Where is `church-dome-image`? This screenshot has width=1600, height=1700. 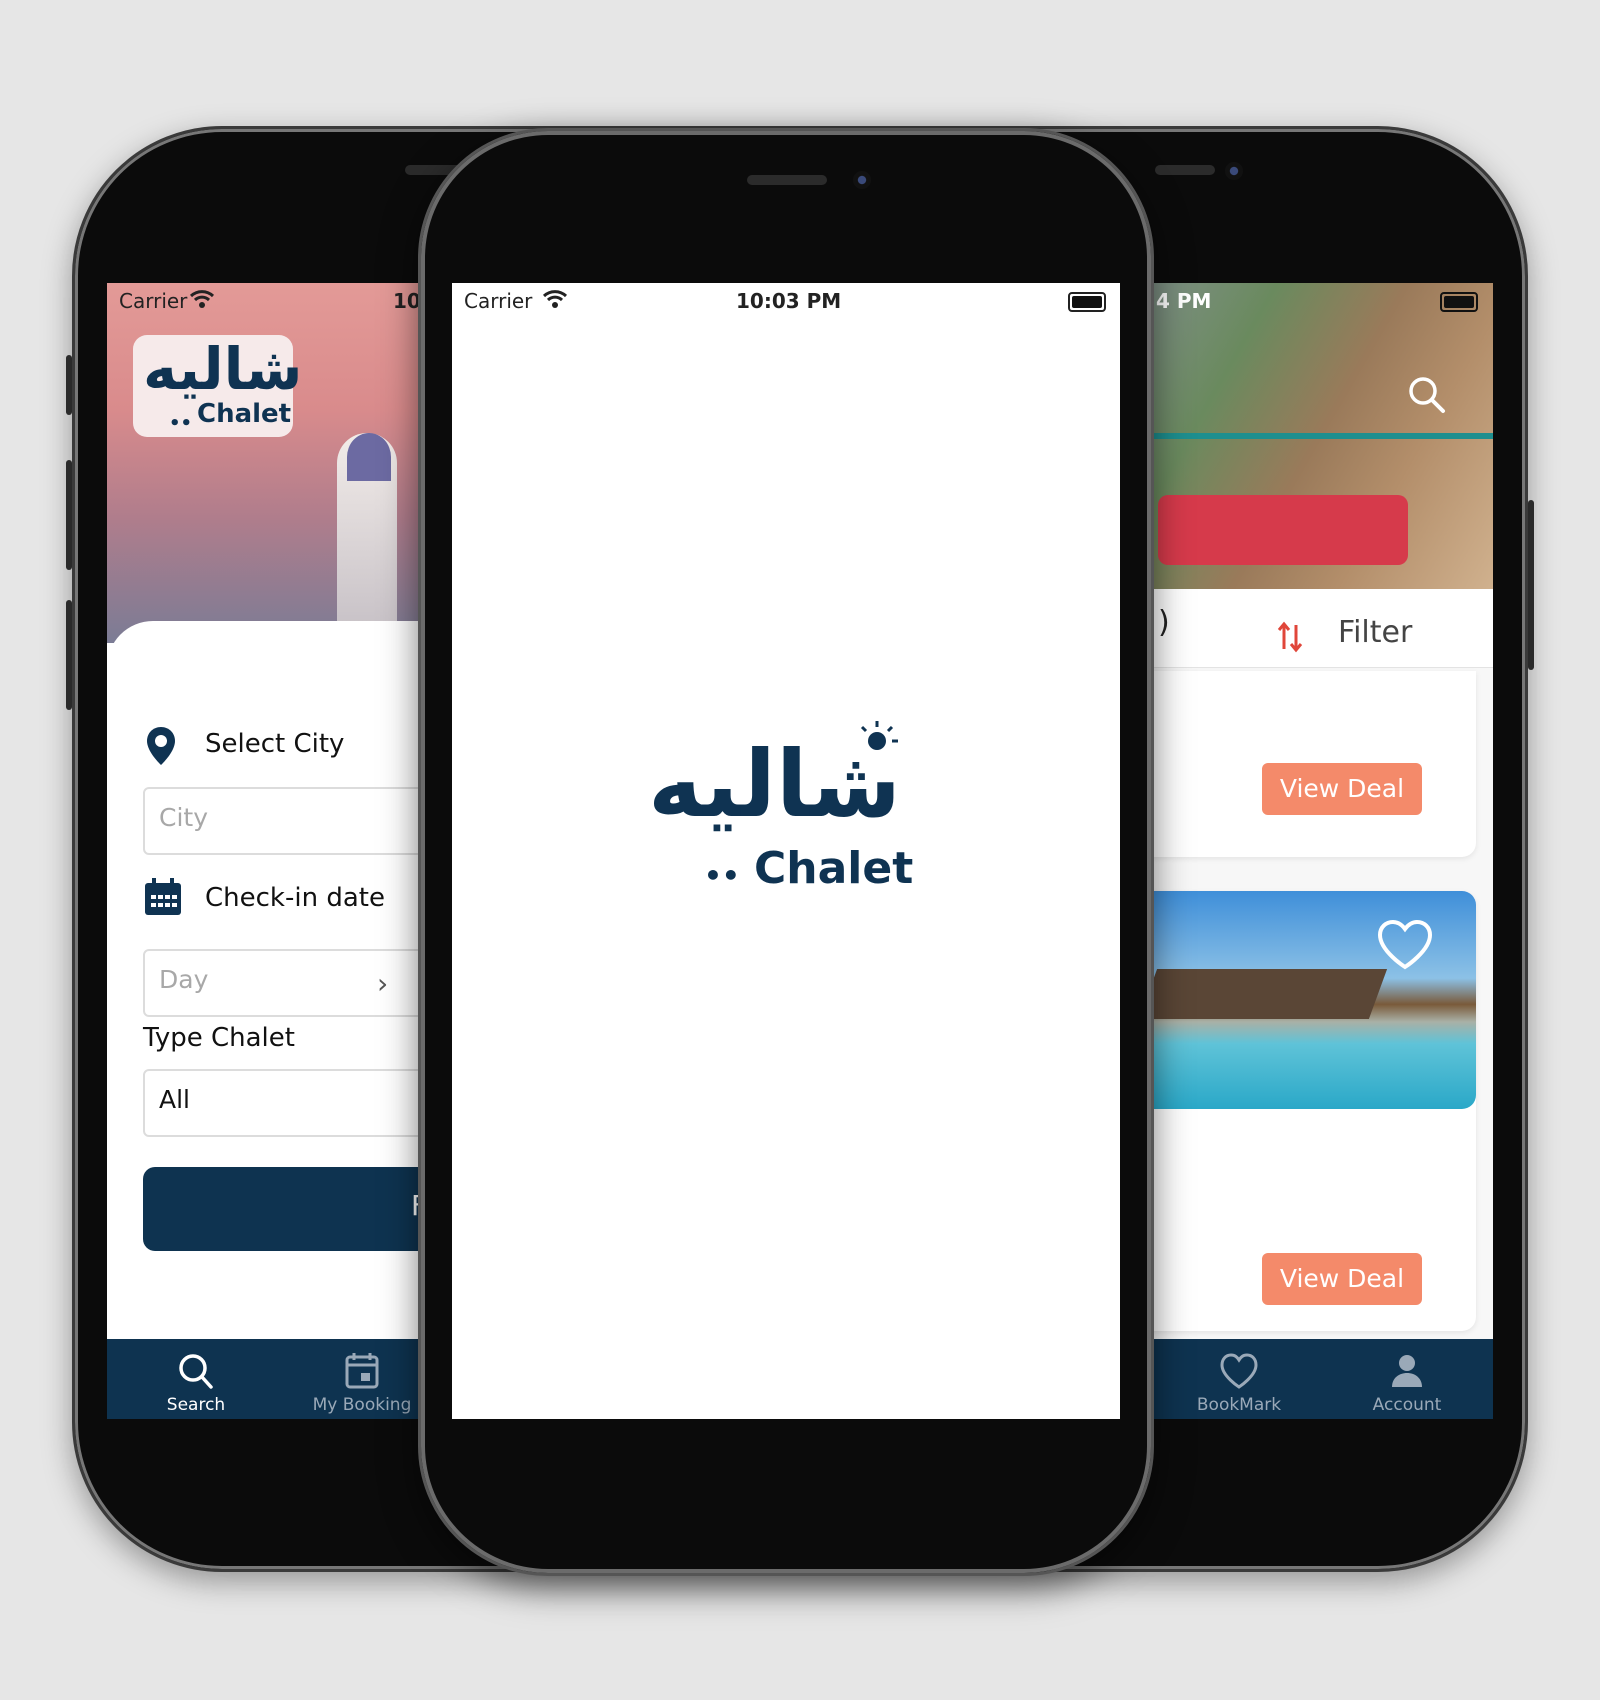 church-dome-image is located at coordinates (369, 457).